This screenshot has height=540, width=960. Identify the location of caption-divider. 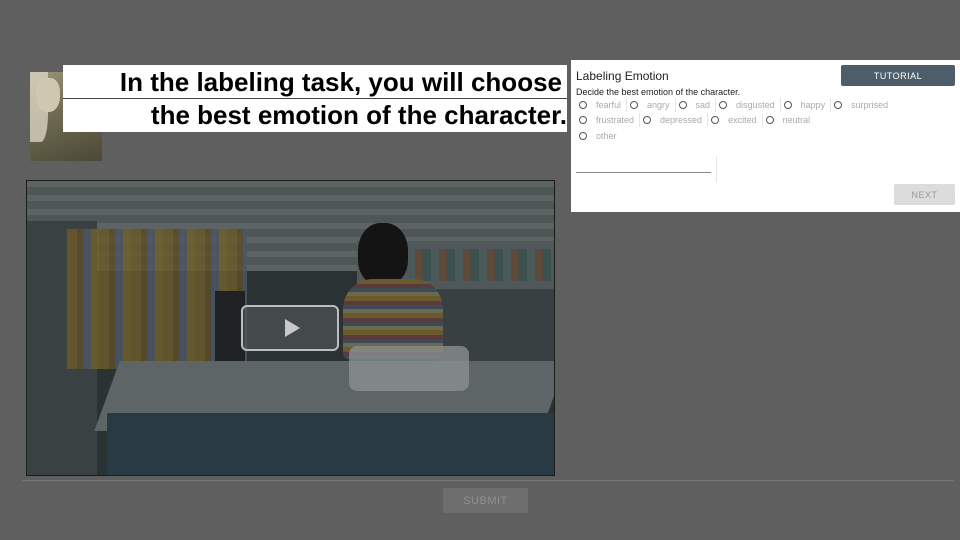
(315, 98).